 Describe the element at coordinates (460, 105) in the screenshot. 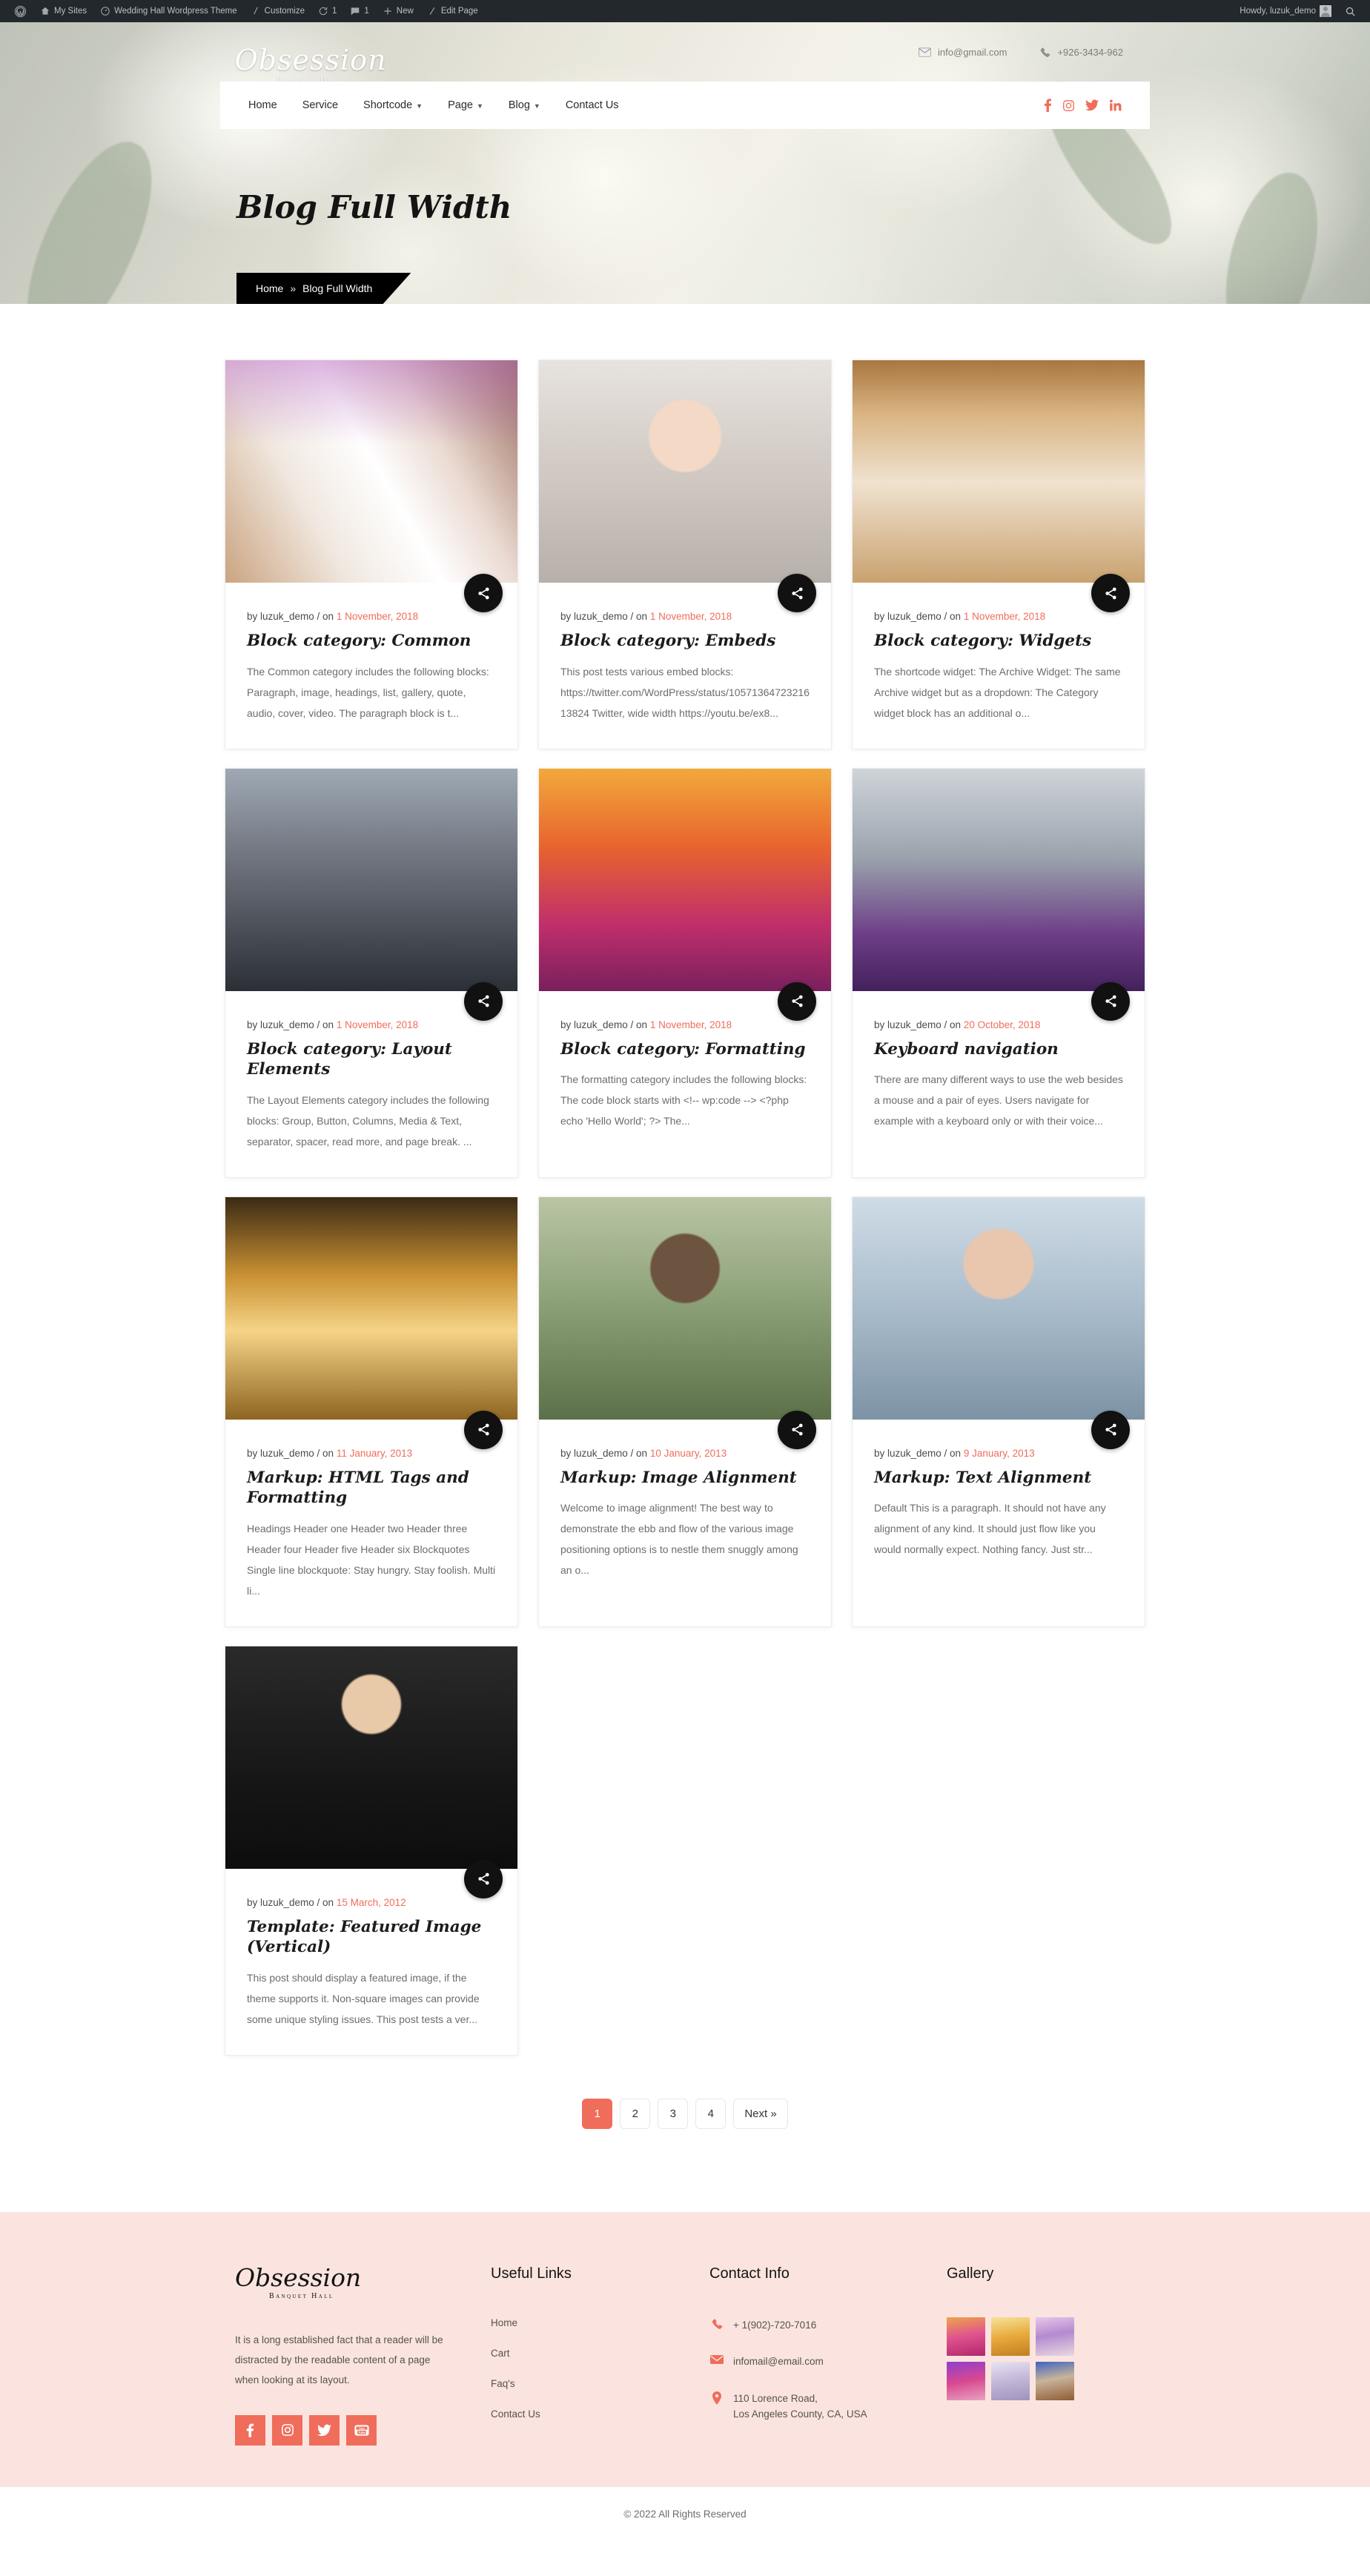

I see `nav-item-page-label: Page` at that location.